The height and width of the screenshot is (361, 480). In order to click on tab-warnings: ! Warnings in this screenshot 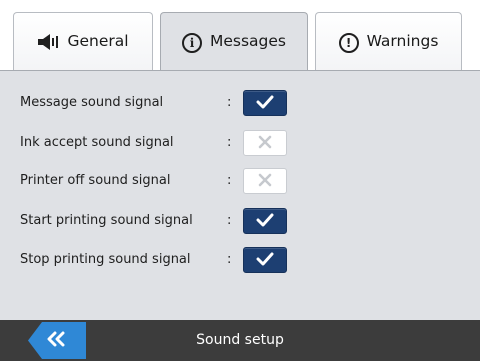, I will do `click(388, 42)`.